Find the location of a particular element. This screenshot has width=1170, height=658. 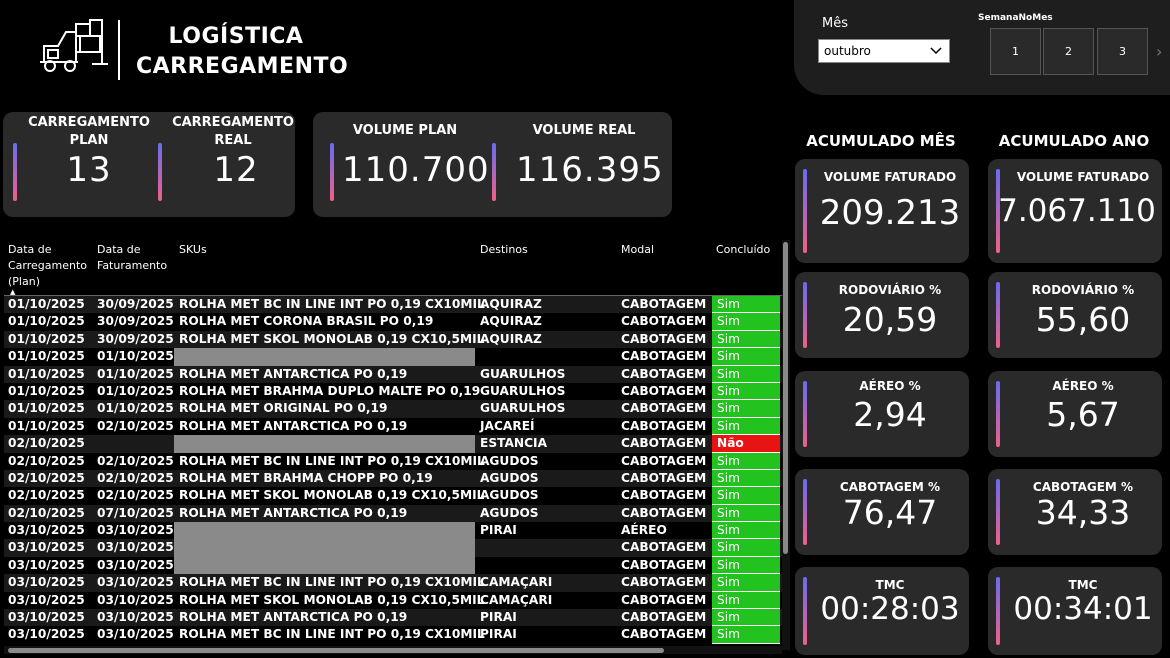

carregamento-plan-value: 13 is located at coordinates (89, 170).